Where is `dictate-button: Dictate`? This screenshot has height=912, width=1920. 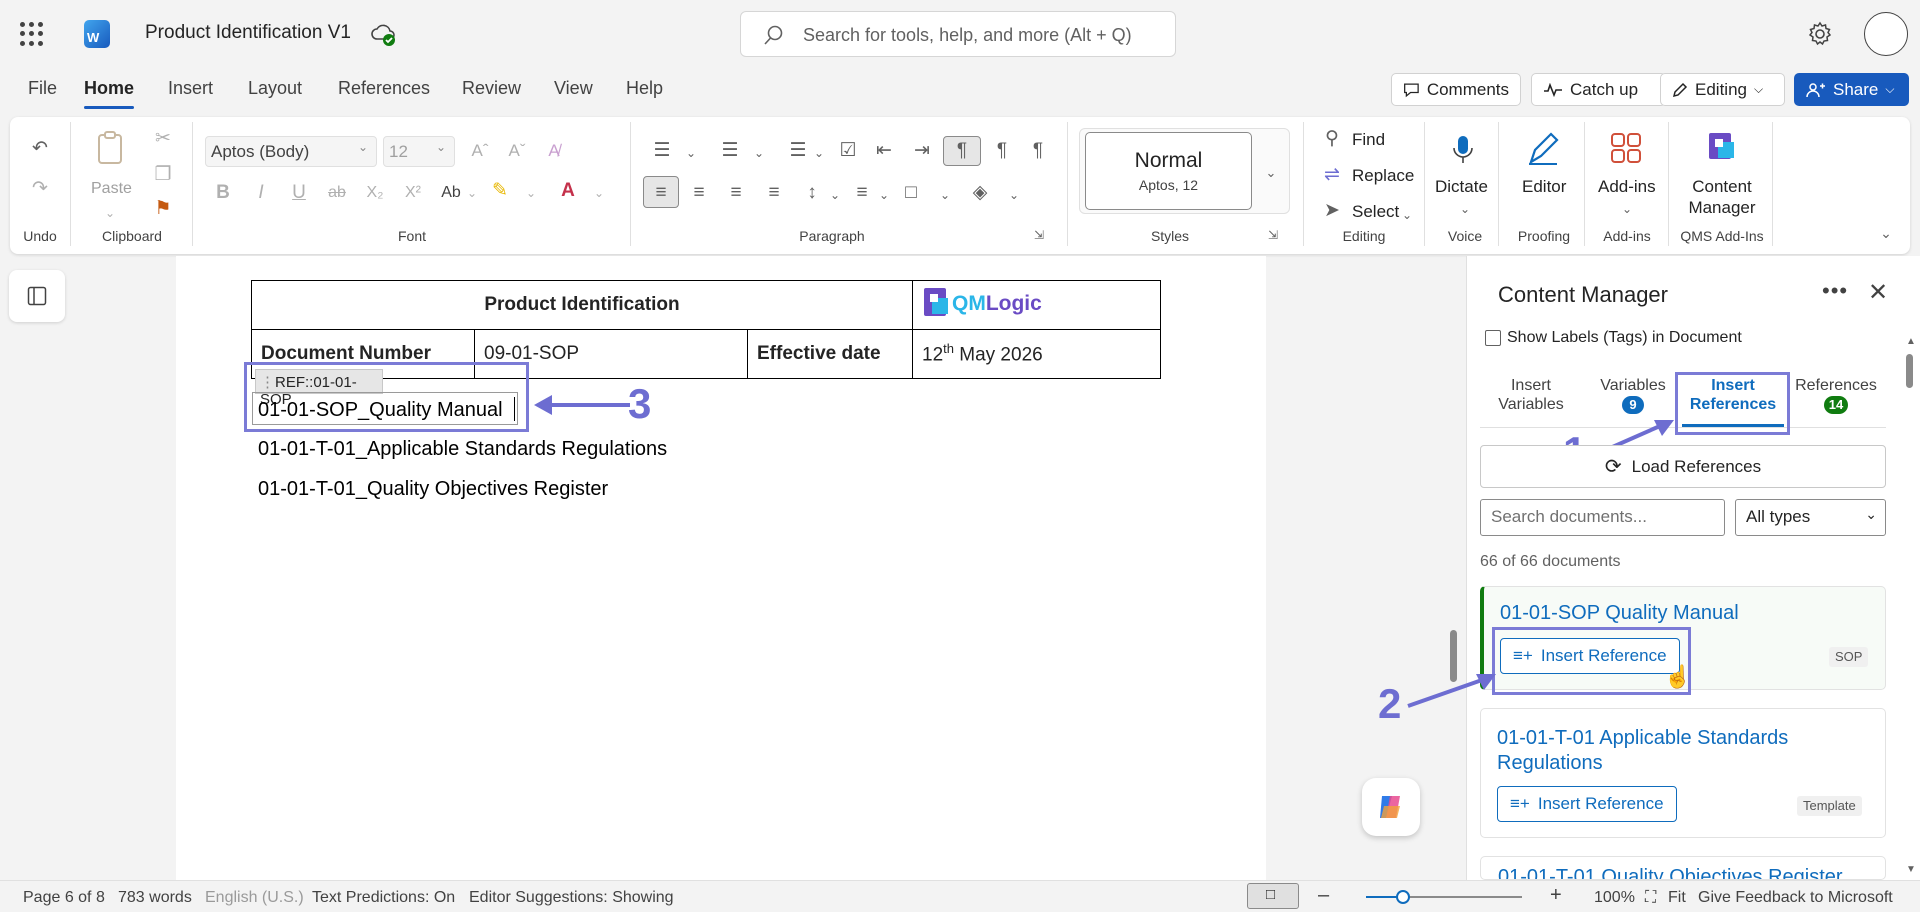 dictate-button: Dictate is located at coordinates (1461, 187).